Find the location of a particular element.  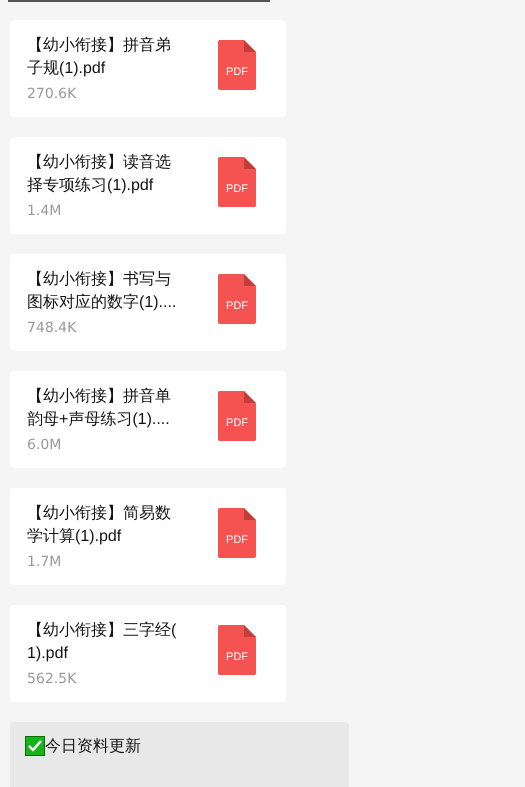

file-name: 【幼小衔接】读音选择专项练习(1).pdf is located at coordinates (99, 174).